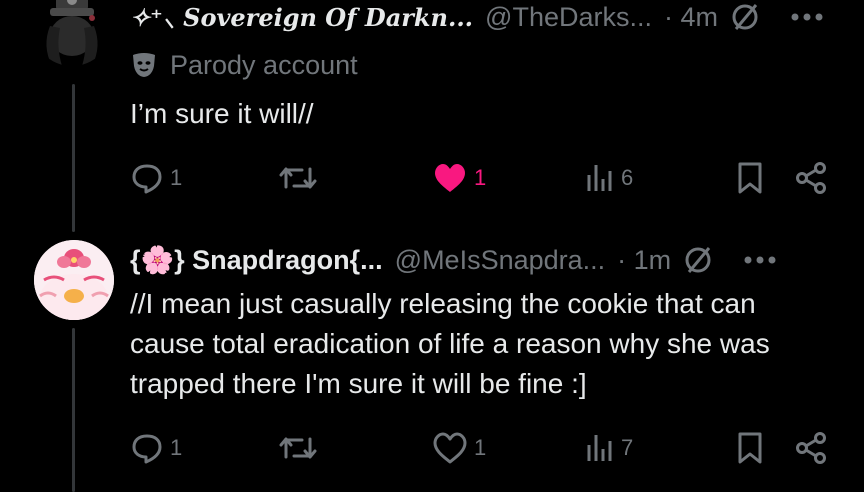 The image size is (864, 492). What do you see at coordinates (73, 410) in the screenshot?
I see `thread-line-bottom` at bounding box center [73, 410].